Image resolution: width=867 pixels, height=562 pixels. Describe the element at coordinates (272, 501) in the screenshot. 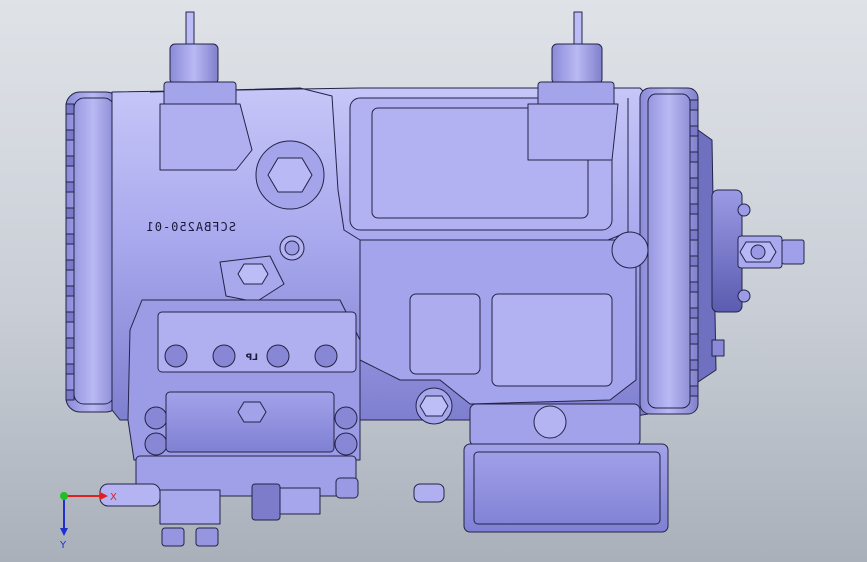

I see `bottom-fittings` at that location.